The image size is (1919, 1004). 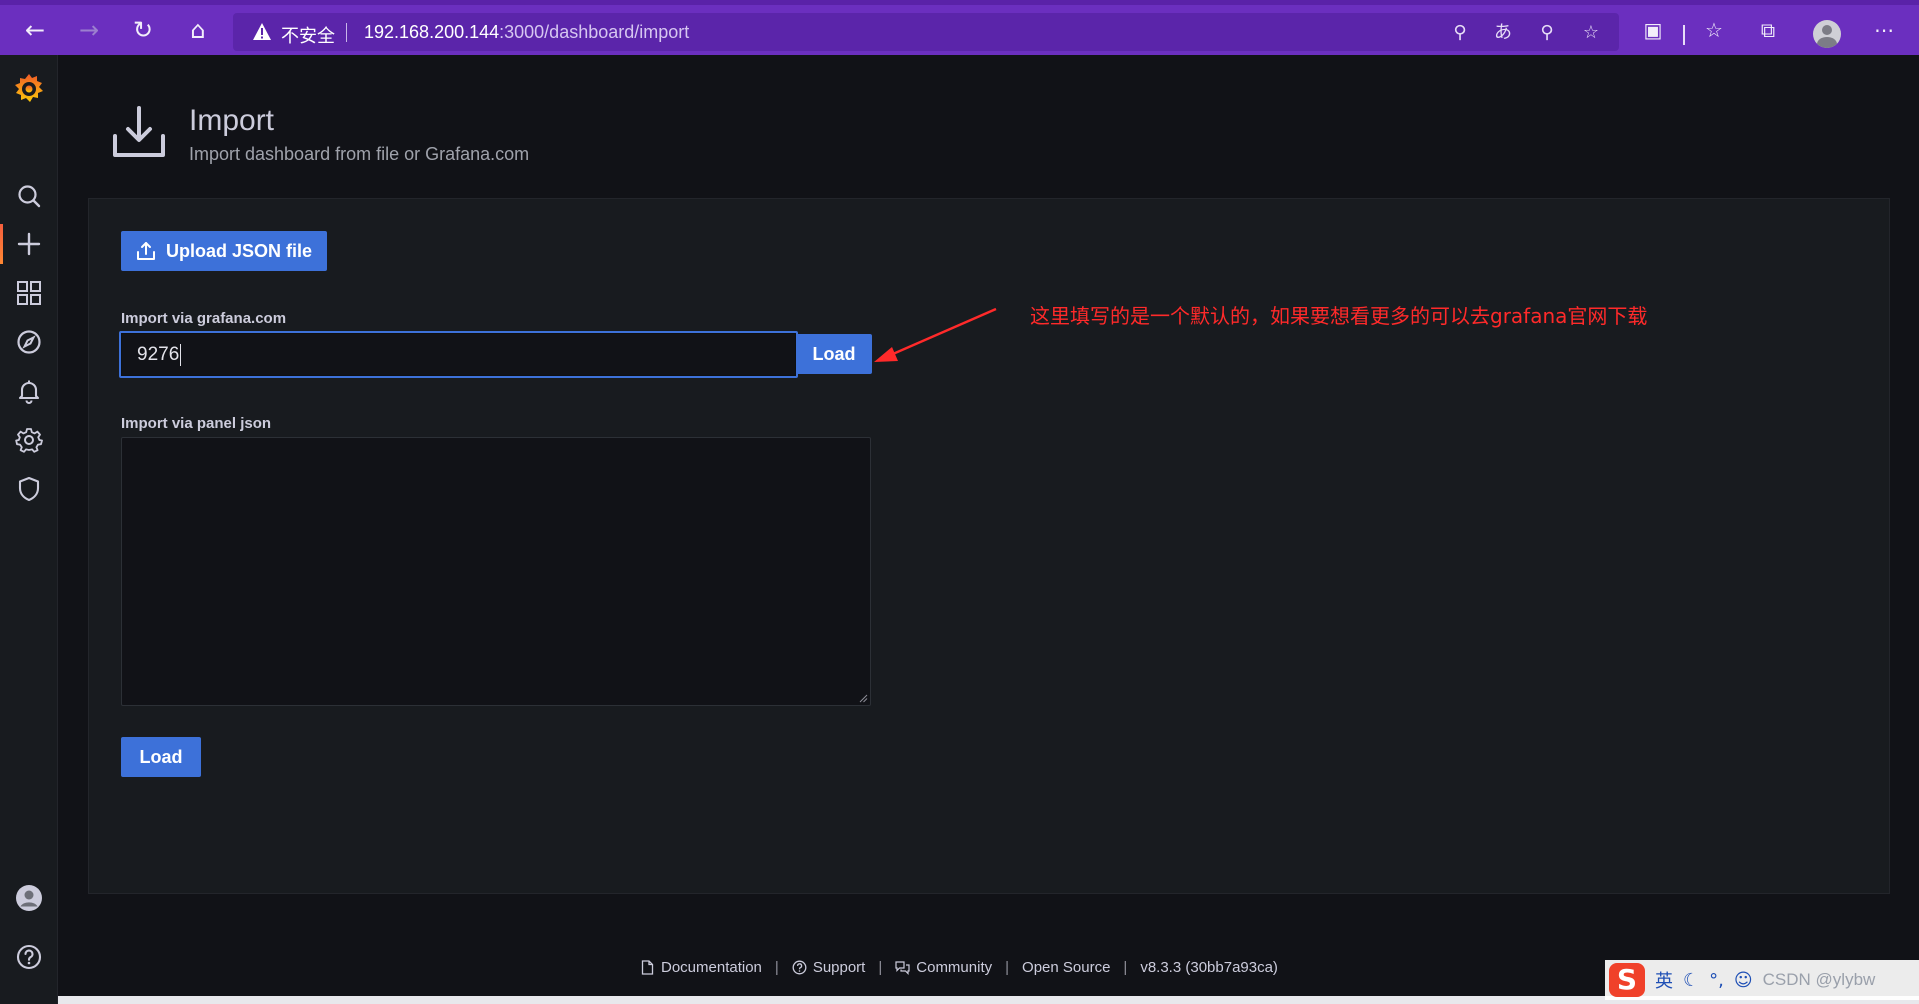 What do you see at coordinates (496, 571) in the screenshot?
I see `panel-json-textarea` at bounding box center [496, 571].